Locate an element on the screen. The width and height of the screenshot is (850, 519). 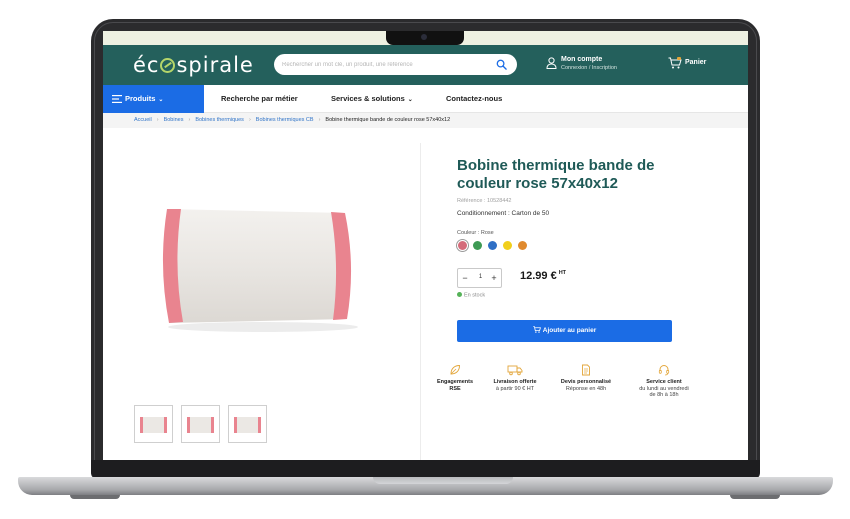
headset-icon is located at coordinates (664, 370).